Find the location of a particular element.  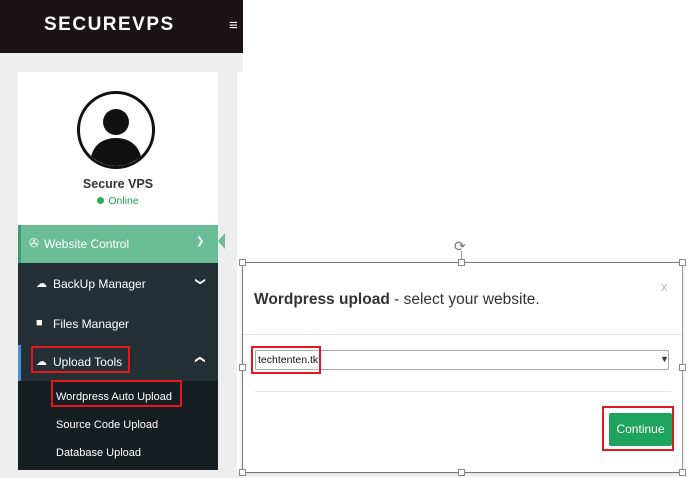

sidebar-item-website-control: ✇ Website Control ❯ is located at coordinates (118, 244).